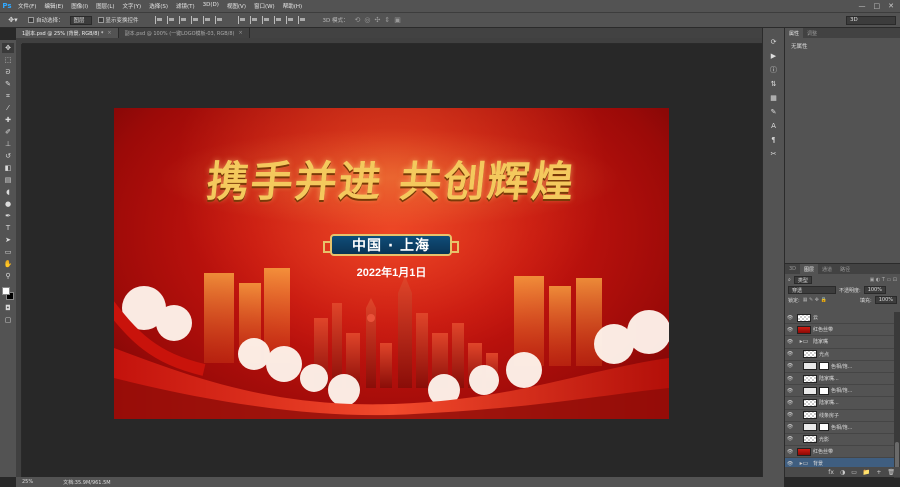 The height and width of the screenshot is (487, 900). I want to click on workspace-dropdown: 3D, so click(871, 20).